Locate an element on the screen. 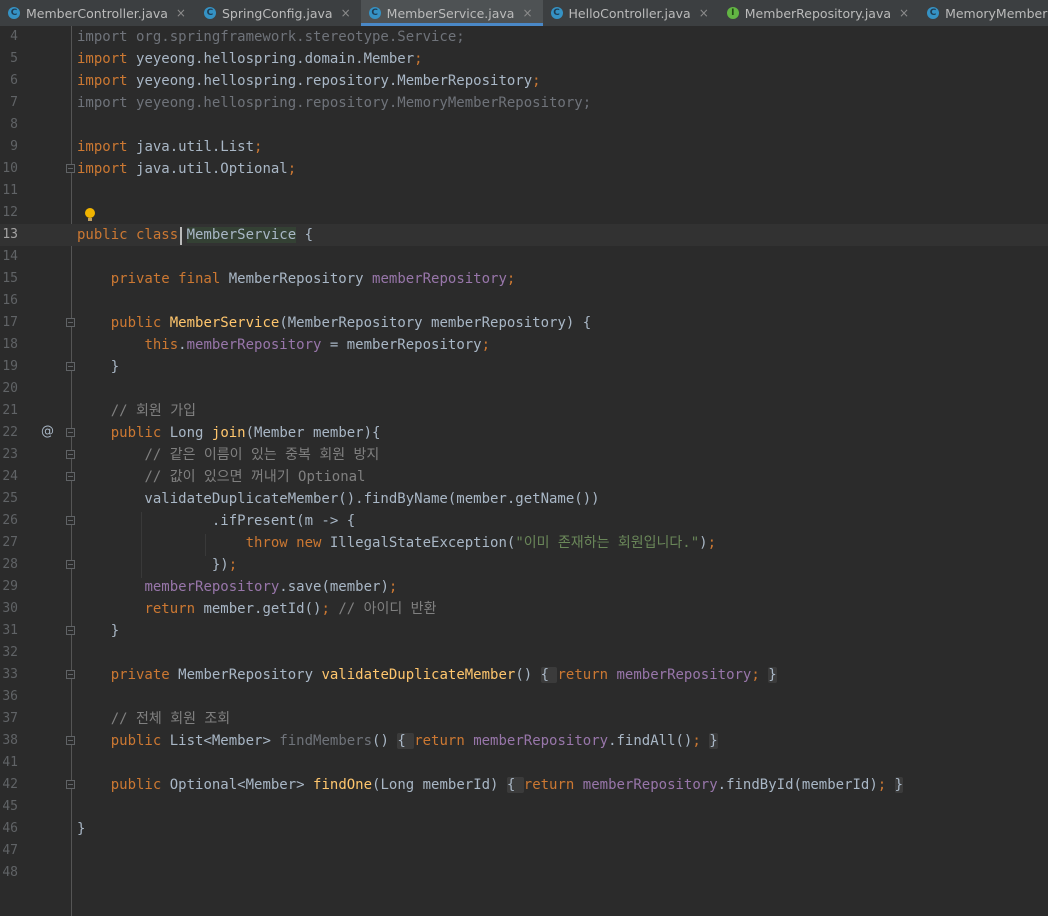 The height and width of the screenshot is (916, 1048). code-line: 30 return member.getId(); // 아이디 반환 is located at coordinates (524, 609).